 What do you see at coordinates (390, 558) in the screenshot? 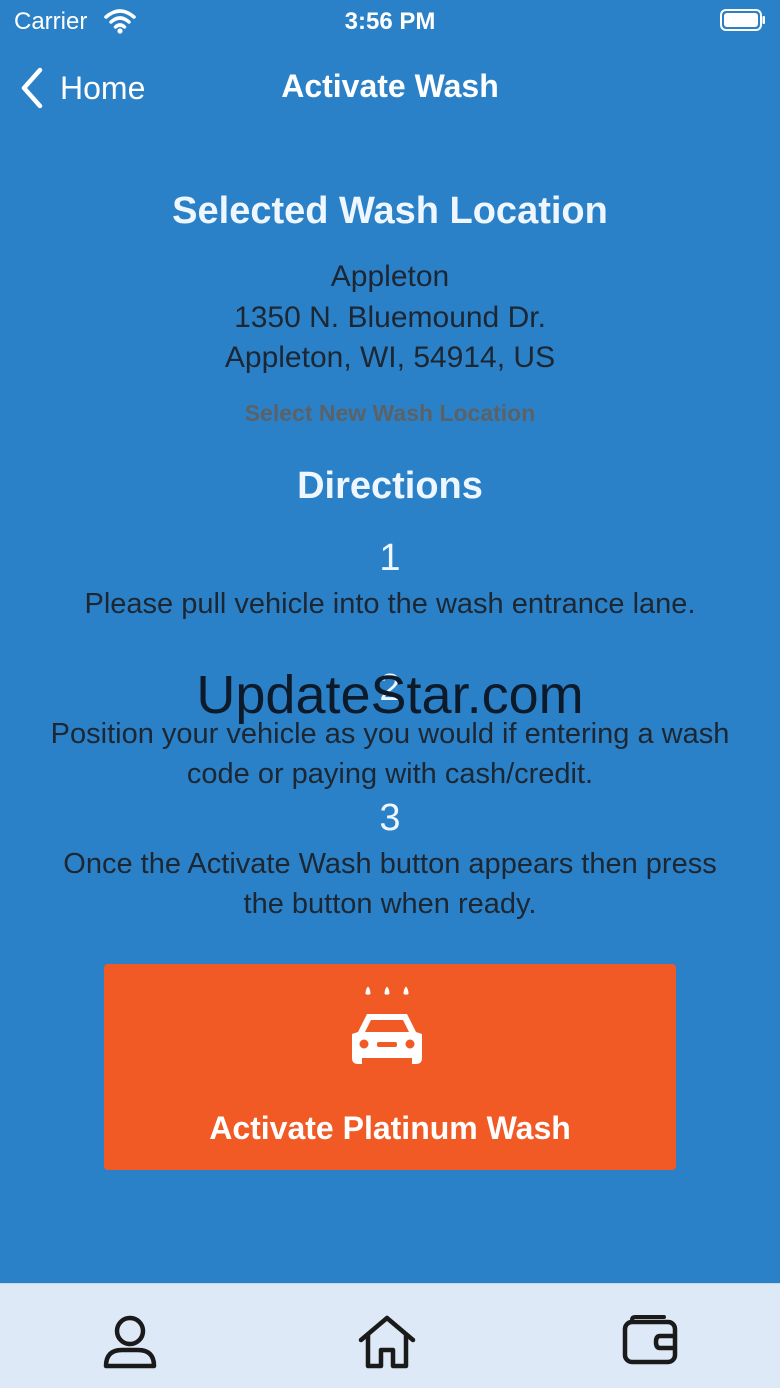
I see `step-number: 1` at bounding box center [390, 558].